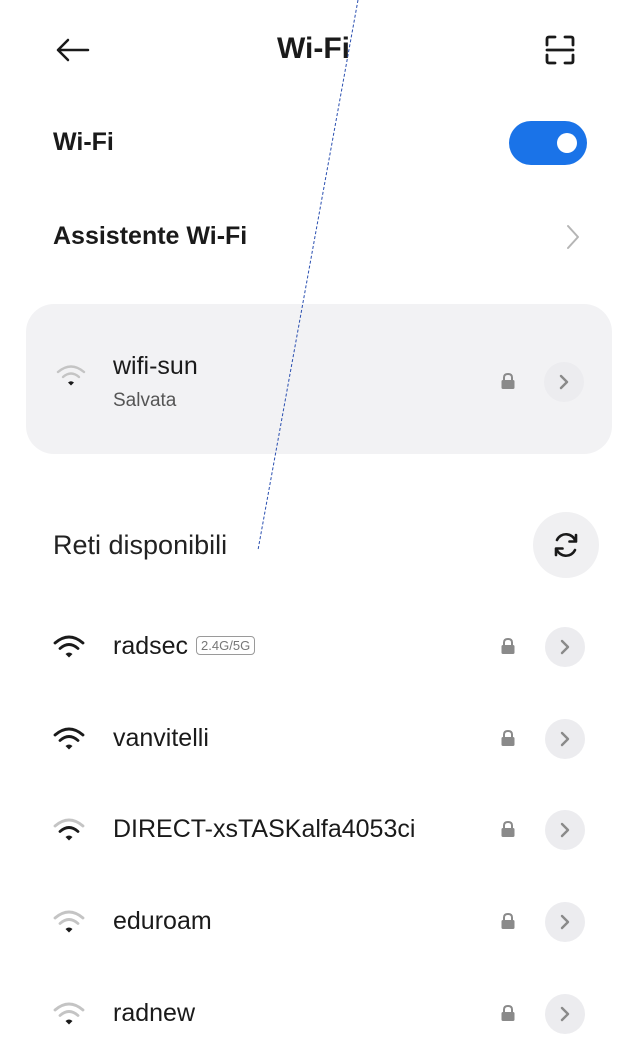  Describe the element at coordinates (319, 379) in the screenshot. I see `saved-network-card: wifi-sun Salvata` at that location.